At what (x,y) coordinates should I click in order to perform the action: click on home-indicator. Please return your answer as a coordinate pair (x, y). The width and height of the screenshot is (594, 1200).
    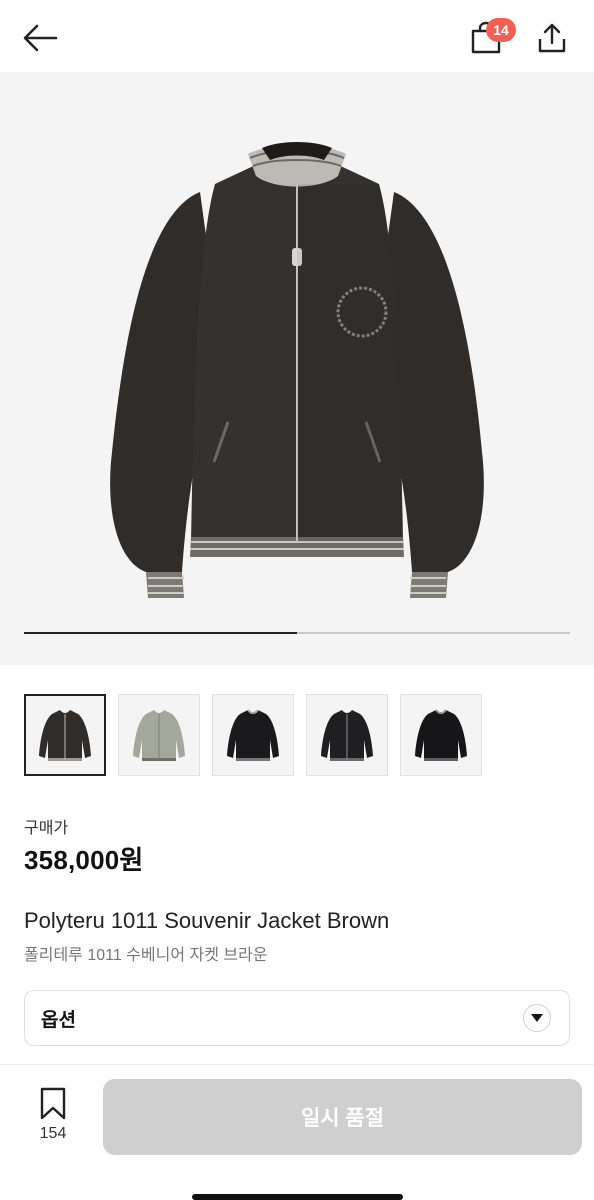
    Looking at the image, I should click on (297, 1197).